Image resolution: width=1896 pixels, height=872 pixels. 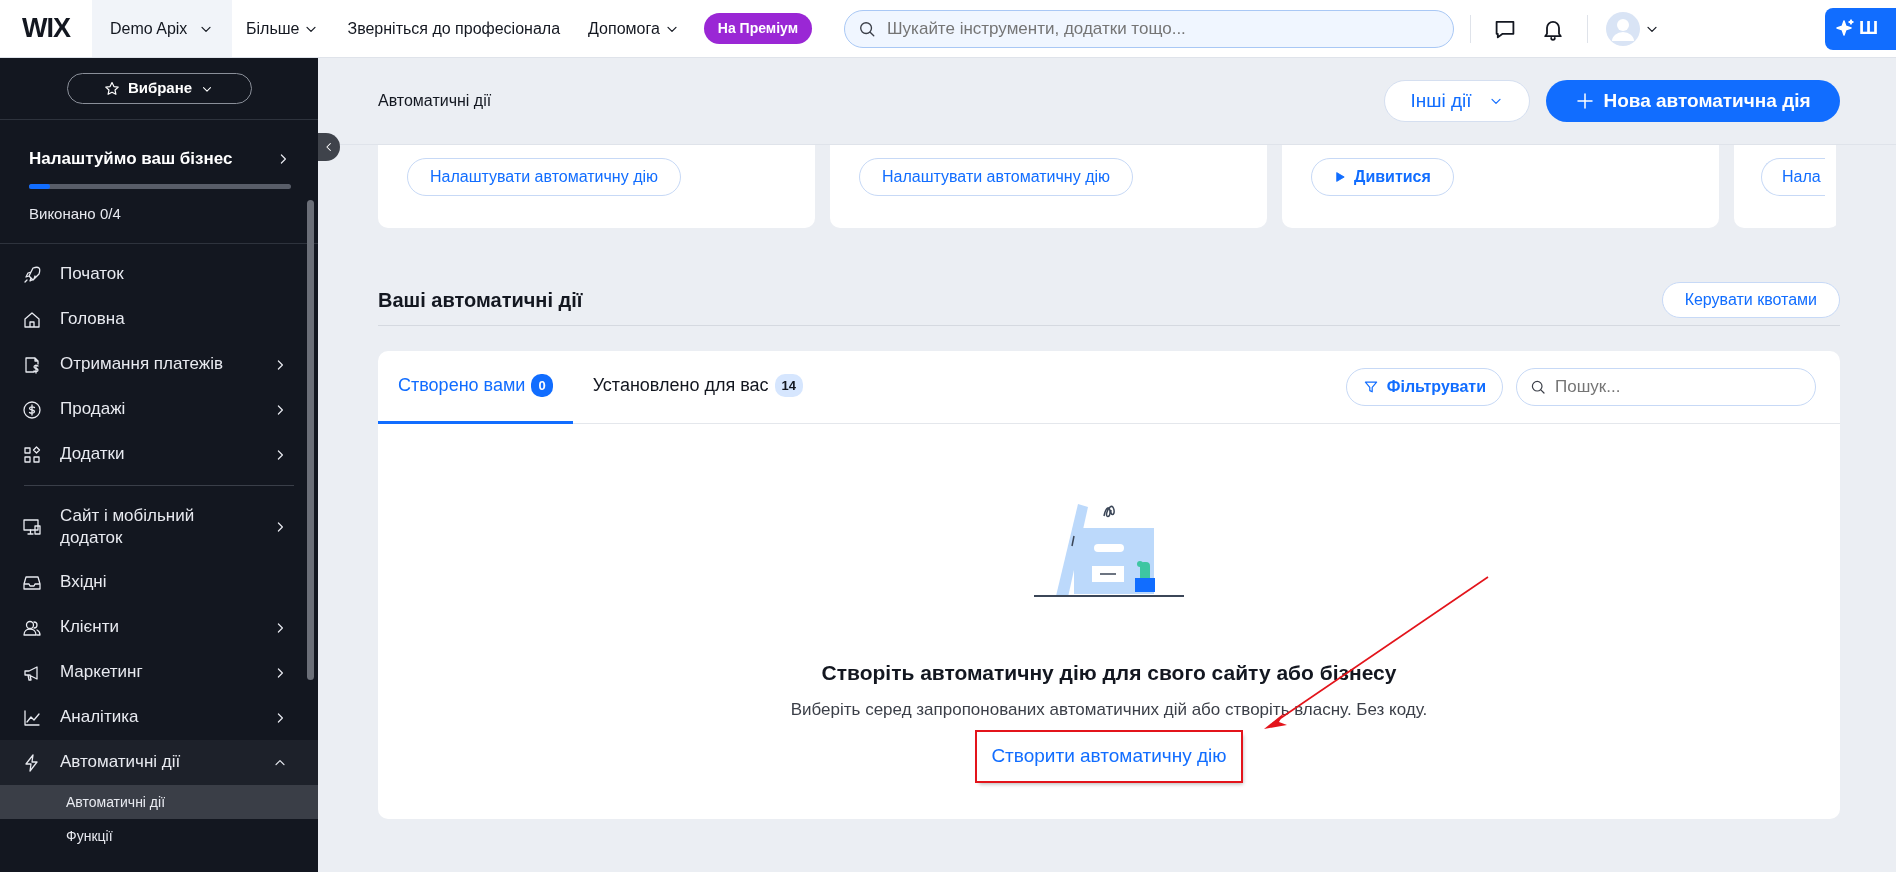 What do you see at coordinates (159, 672) in the screenshot?
I see `sidebar-item: Маркетинг` at bounding box center [159, 672].